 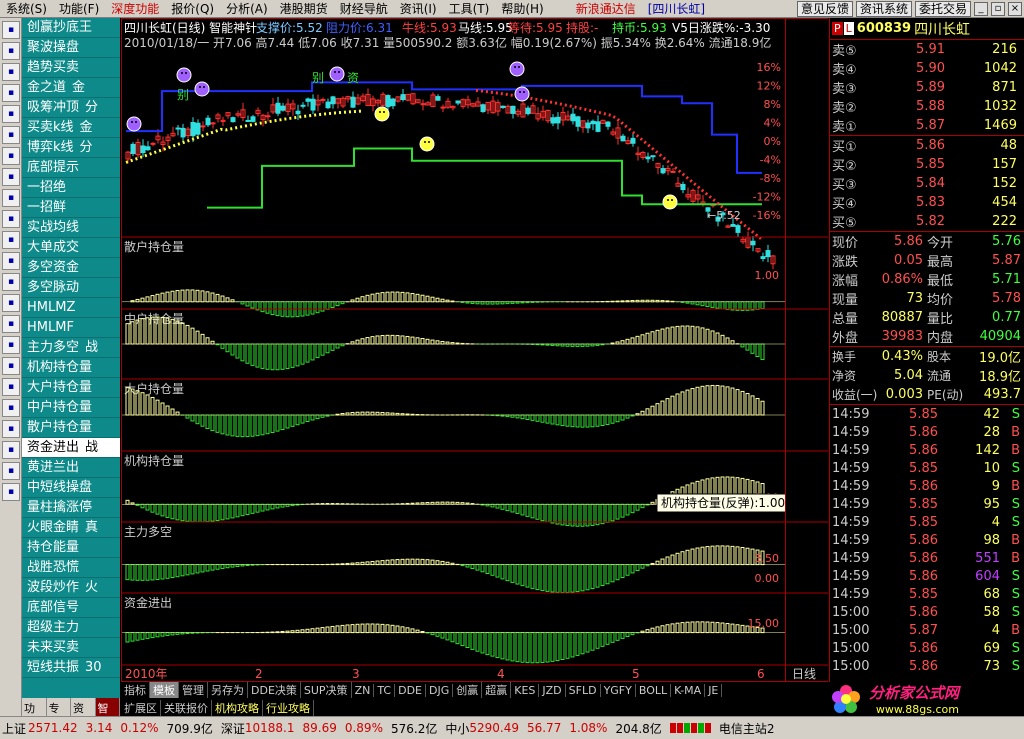 What do you see at coordinates (237, 707) in the screenshot?
I see `extension-tab: 机构攻略` at bounding box center [237, 707].